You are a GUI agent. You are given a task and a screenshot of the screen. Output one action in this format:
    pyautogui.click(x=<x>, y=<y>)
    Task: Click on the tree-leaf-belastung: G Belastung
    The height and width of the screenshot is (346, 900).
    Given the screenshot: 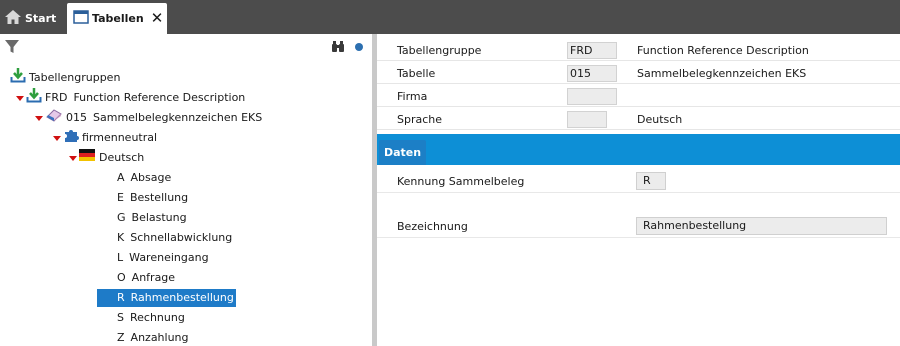 What is the action you would take?
    pyautogui.click(x=151, y=218)
    